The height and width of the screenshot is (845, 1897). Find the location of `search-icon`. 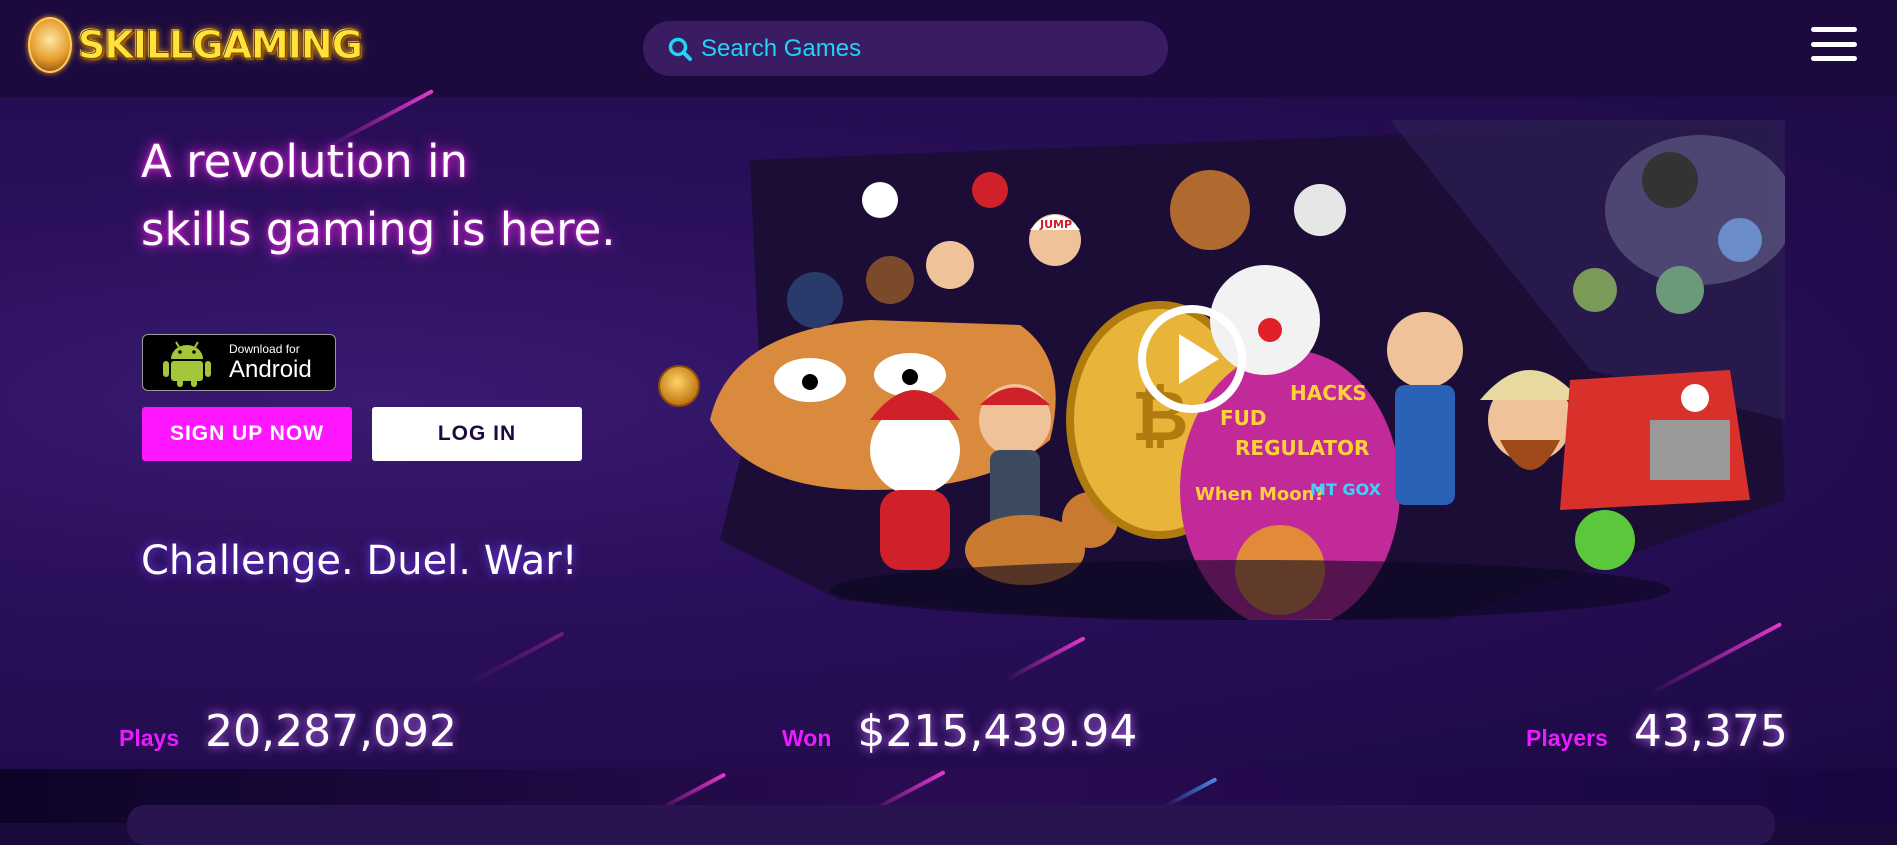

search-icon is located at coordinates (680, 49).